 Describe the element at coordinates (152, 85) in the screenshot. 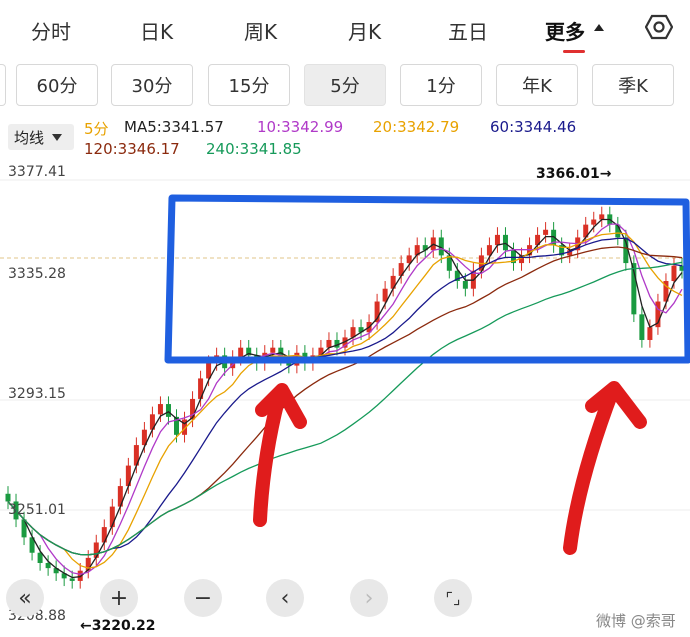

I see `period-30m: 30分` at that location.